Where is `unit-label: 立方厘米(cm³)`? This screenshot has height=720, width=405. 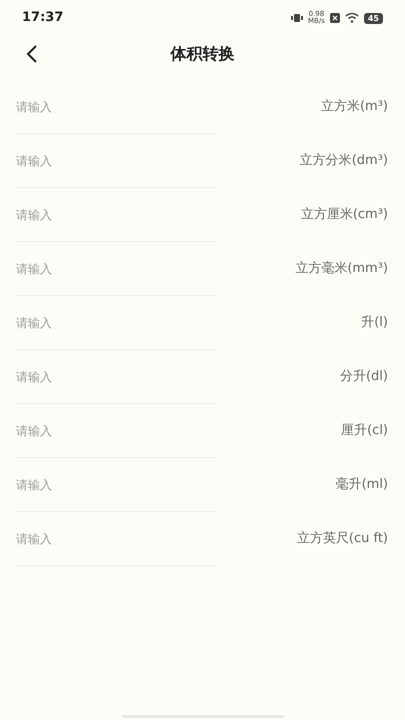 unit-label: 立方厘米(cm³) is located at coordinates (344, 215).